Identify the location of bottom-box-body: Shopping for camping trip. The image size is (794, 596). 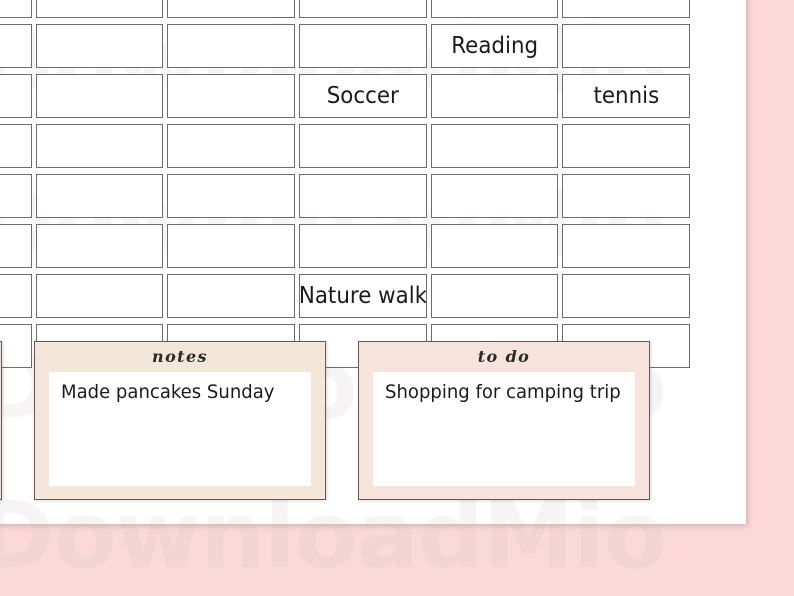
(504, 429).